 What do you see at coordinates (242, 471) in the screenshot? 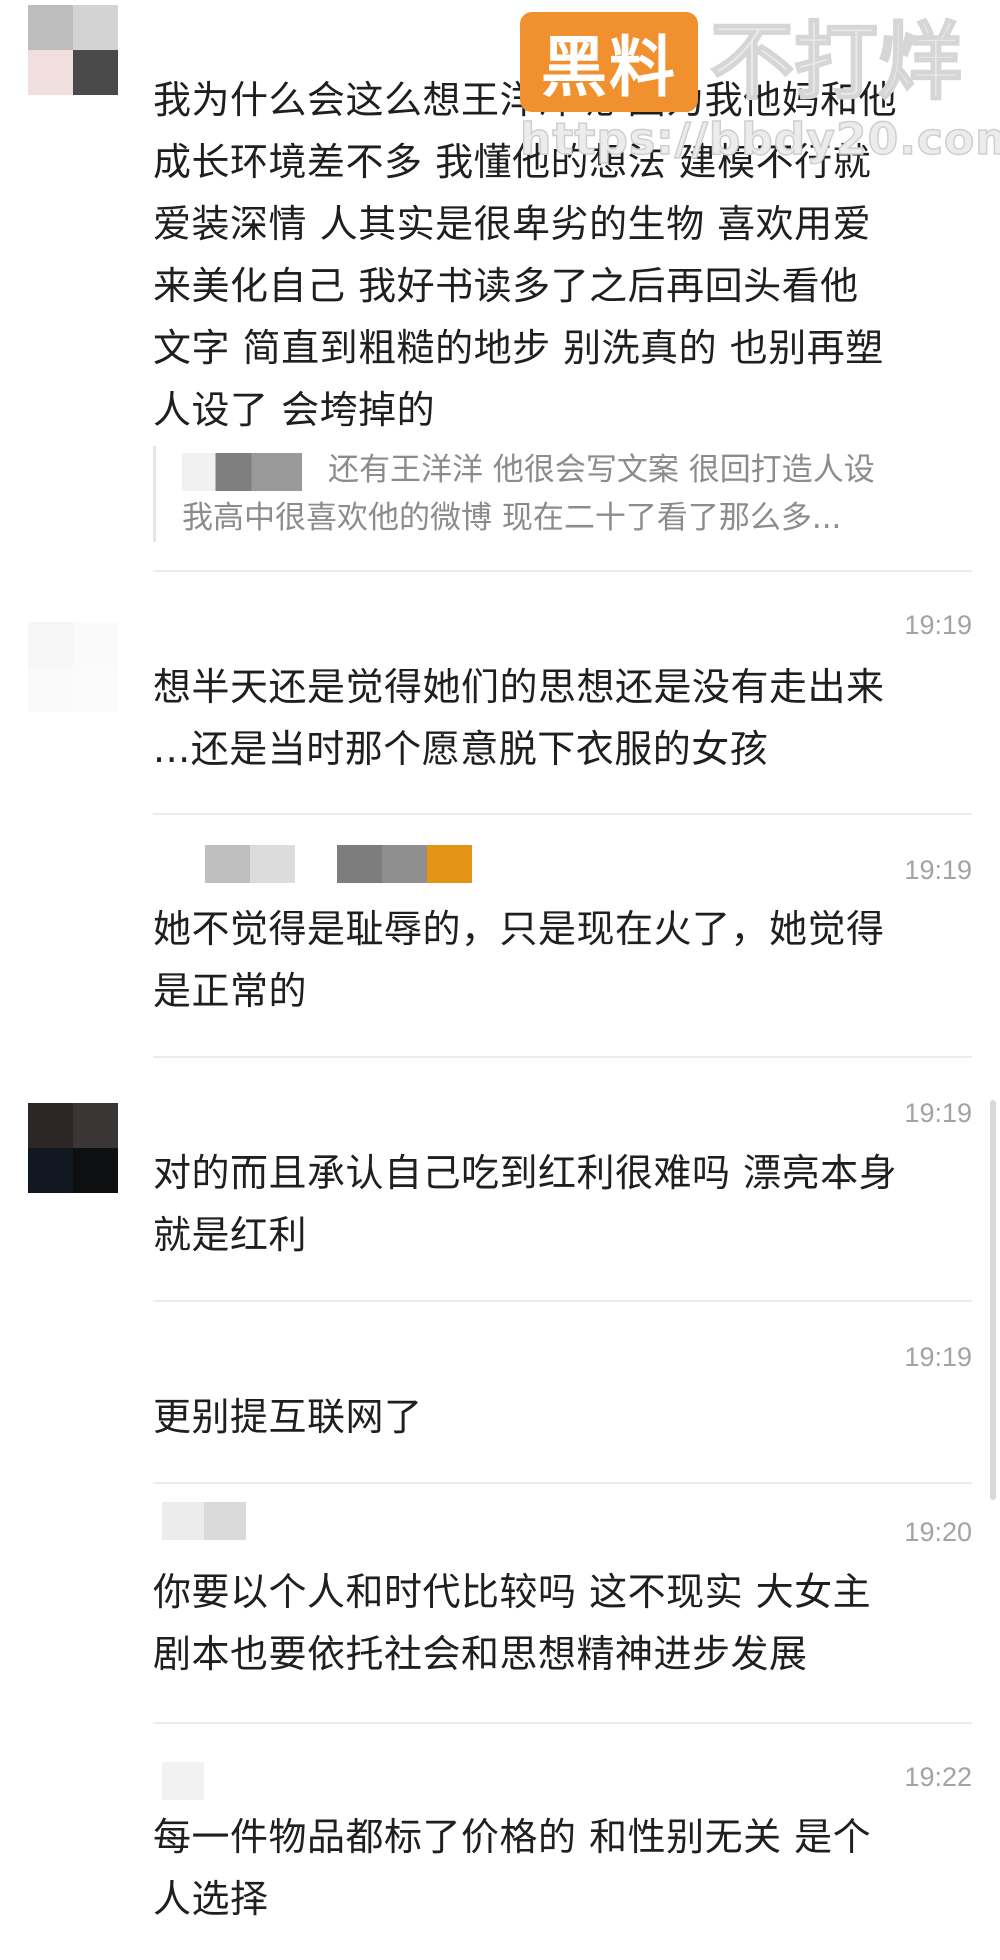
I see `quote-author-name` at bounding box center [242, 471].